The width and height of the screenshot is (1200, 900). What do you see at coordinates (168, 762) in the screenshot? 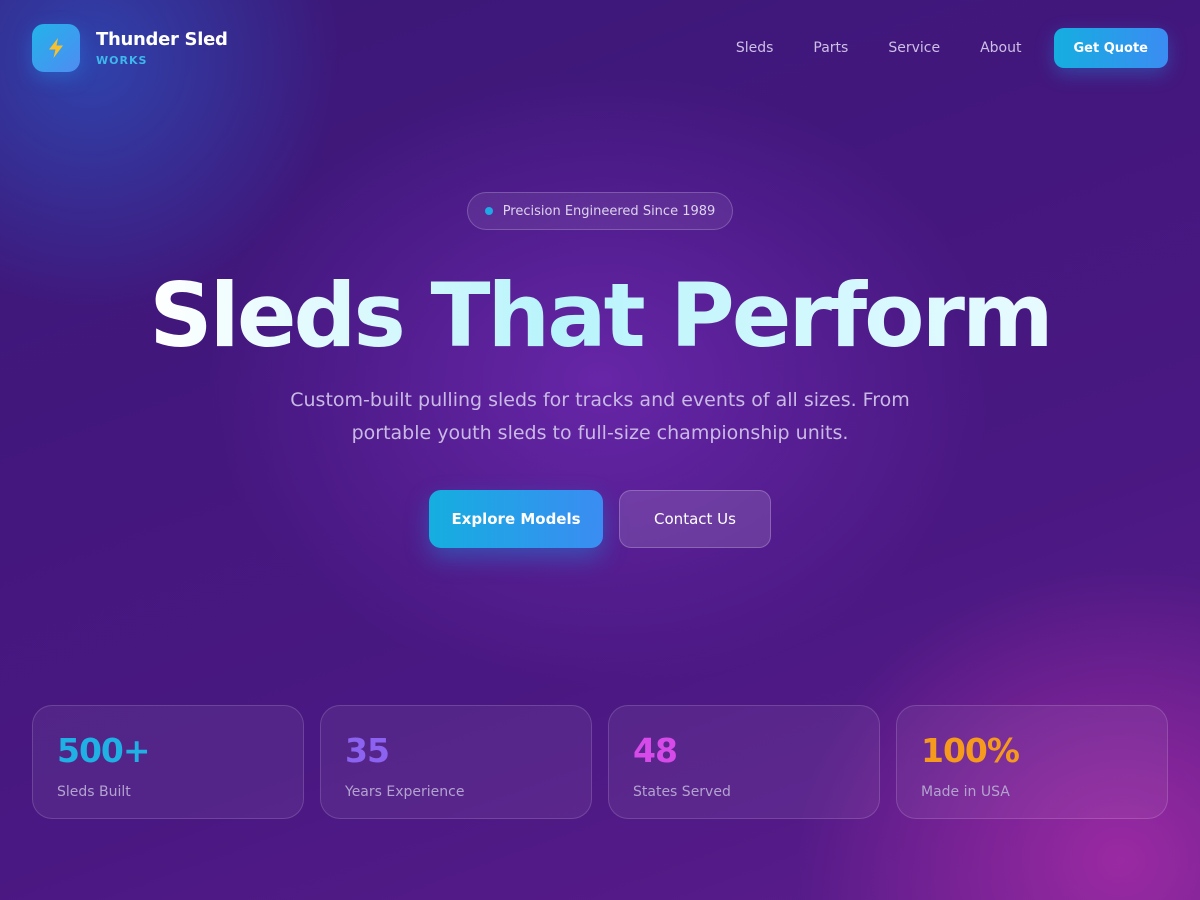
I see `stat-card-sleds-built: 500+ Sleds Built` at bounding box center [168, 762].